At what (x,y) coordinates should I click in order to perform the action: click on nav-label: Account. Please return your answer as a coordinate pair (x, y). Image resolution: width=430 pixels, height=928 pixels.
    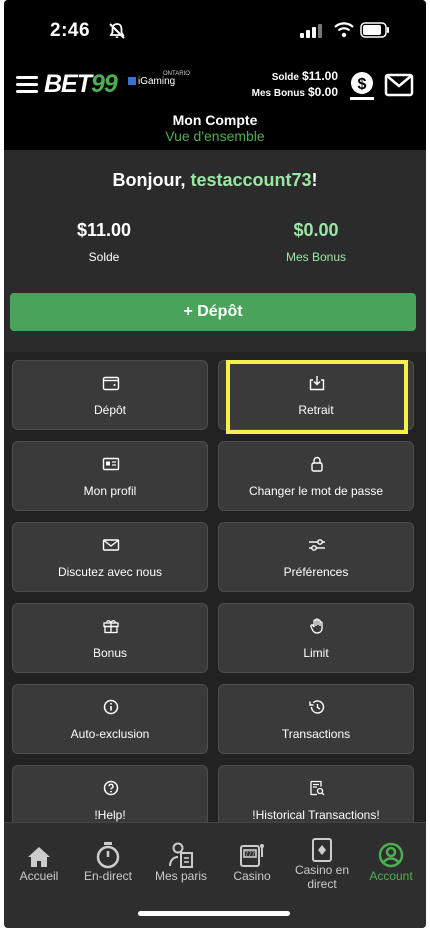
    Looking at the image, I should click on (391, 876).